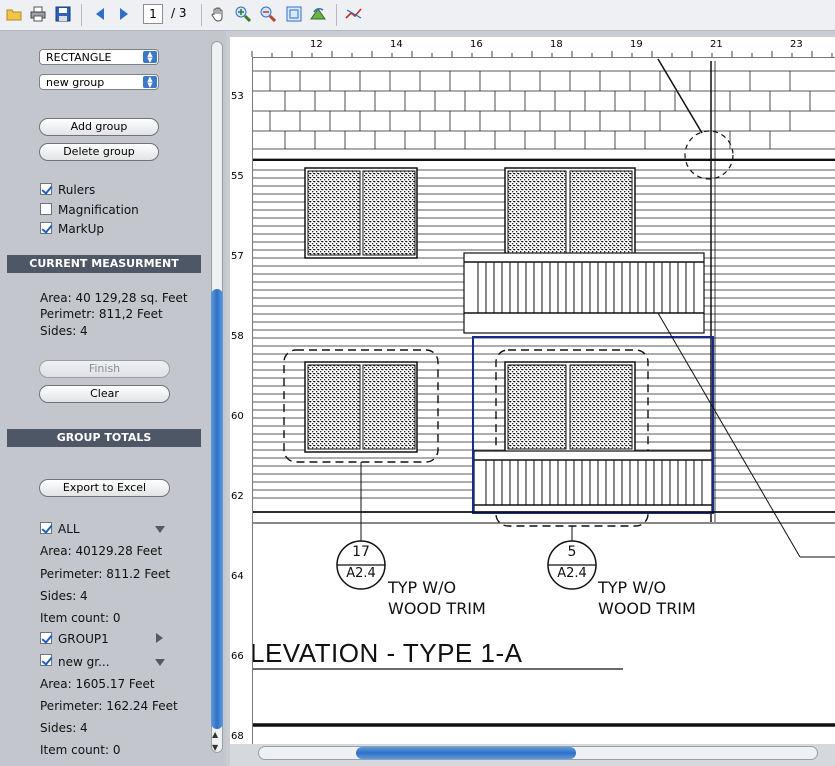 The width and height of the screenshot is (835, 766). I want to click on detail-tag-5-number: 5, so click(572, 552).